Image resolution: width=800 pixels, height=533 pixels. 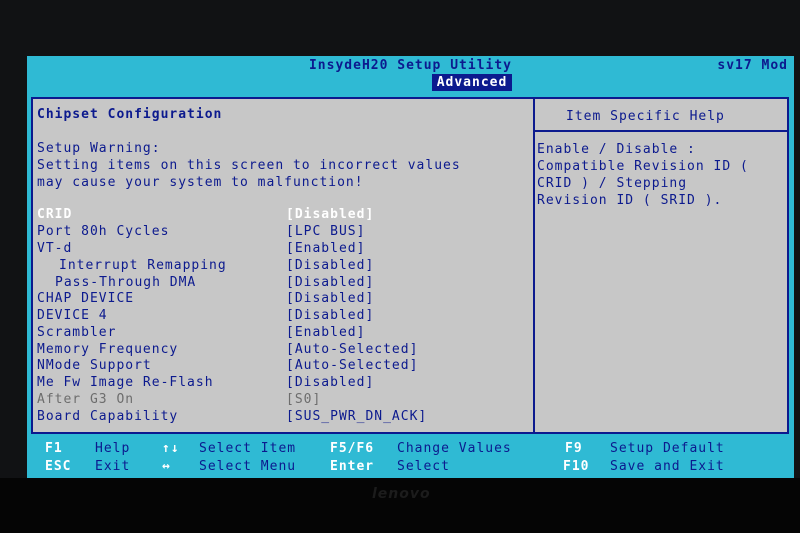 I want to click on esc-key: ESC, so click(x=58, y=466).